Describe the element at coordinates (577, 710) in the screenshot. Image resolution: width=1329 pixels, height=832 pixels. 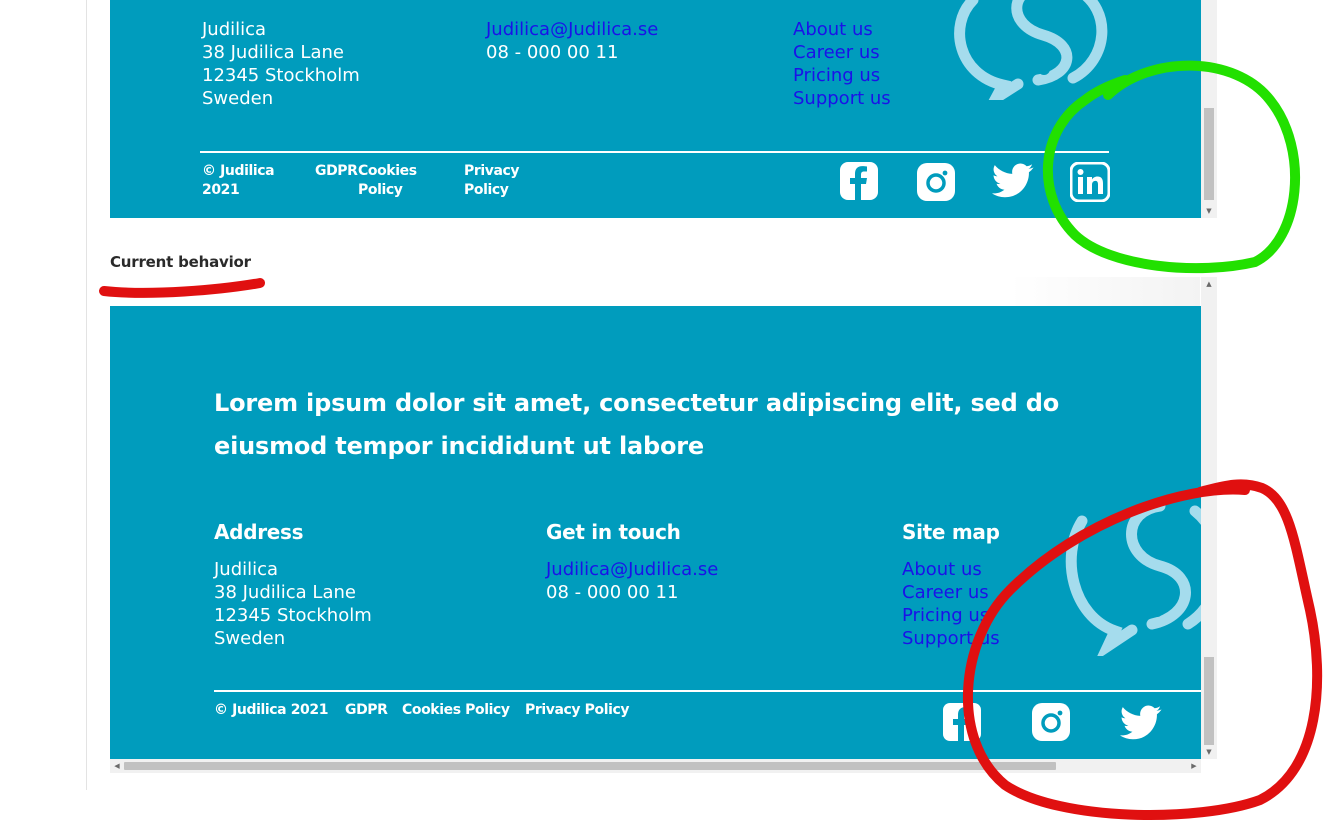
I see `privacy-policy-link: Privacy Policy` at that location.